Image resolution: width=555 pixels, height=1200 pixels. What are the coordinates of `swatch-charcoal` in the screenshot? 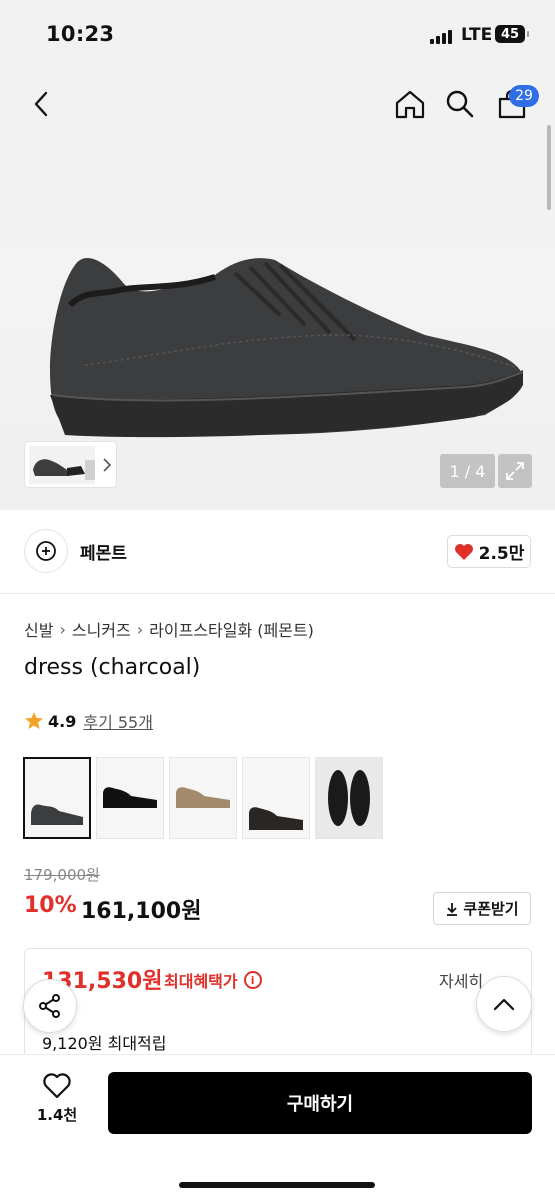 It's located at (57, 798).